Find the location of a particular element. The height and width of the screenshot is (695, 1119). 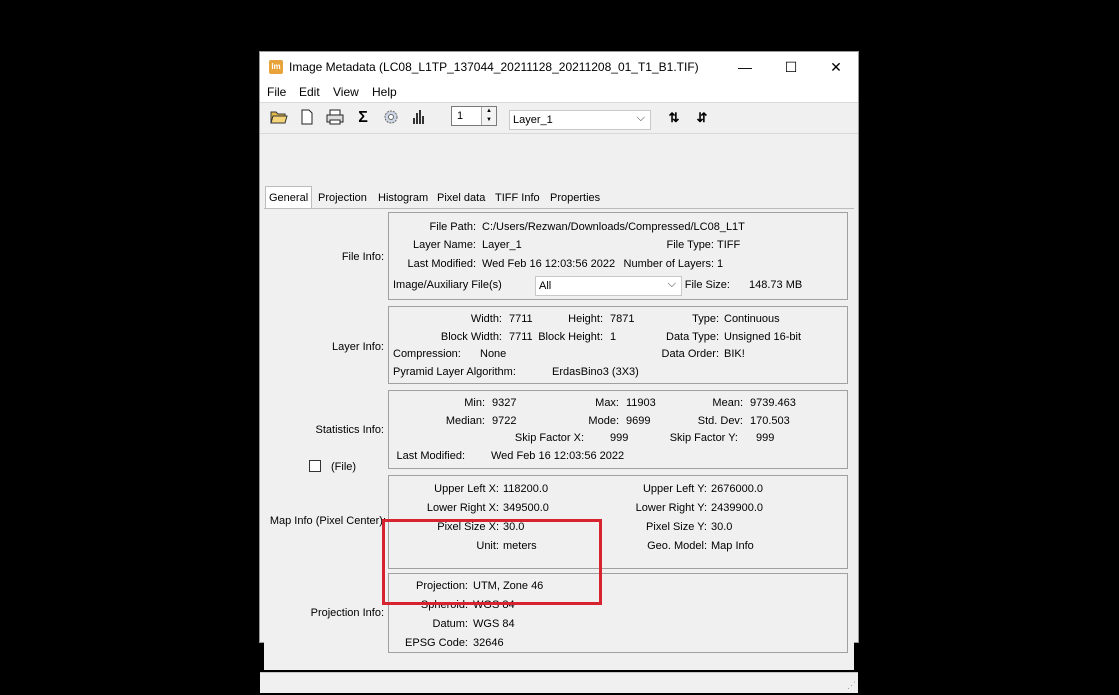

new-document-icon is located at coordinates (307, 118).